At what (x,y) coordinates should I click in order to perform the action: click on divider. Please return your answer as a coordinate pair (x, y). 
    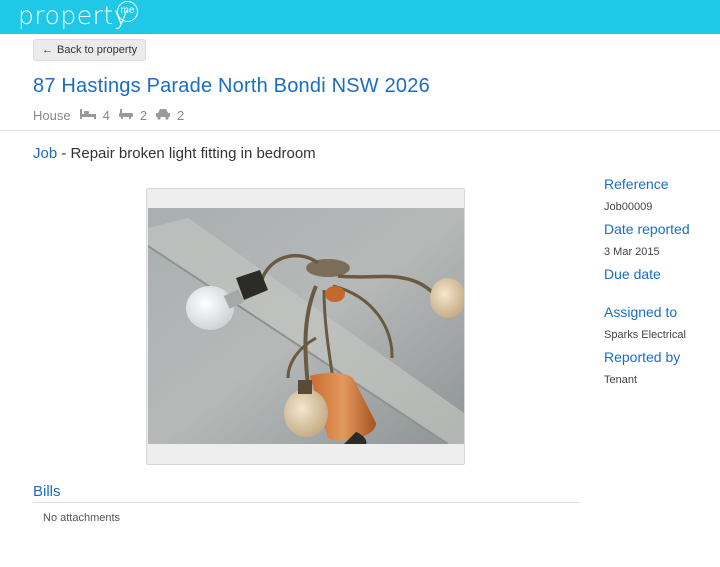
    Looking at the image, I should click on (360, 130).